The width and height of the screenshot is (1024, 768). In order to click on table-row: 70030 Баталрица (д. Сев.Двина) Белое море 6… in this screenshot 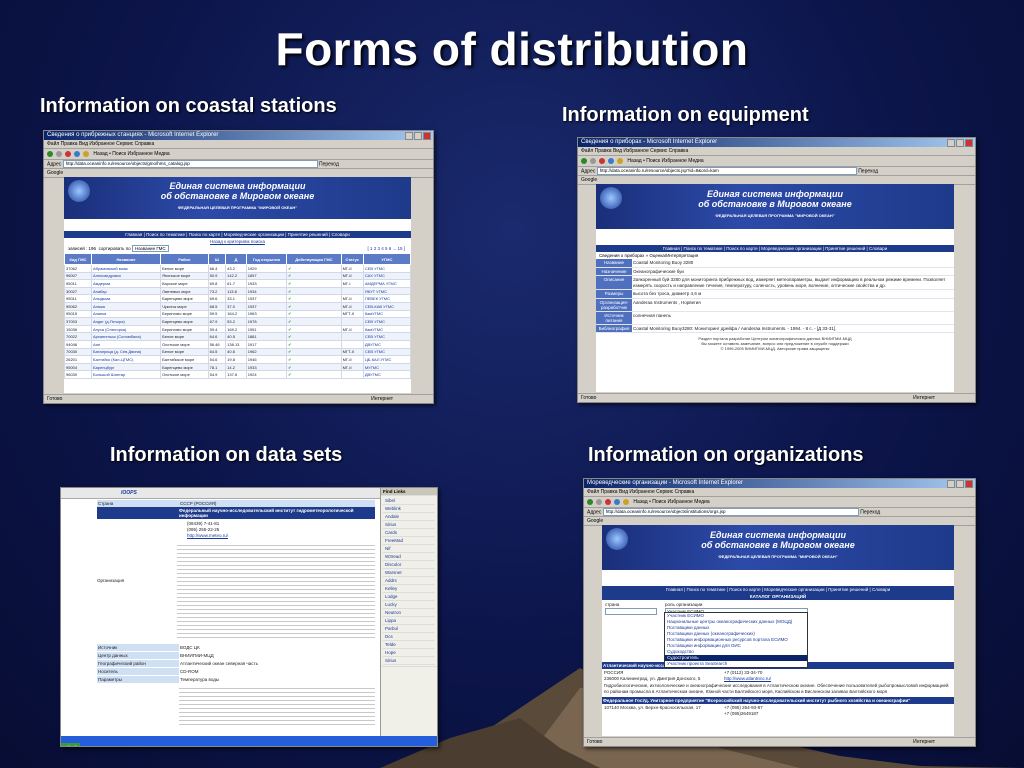, I will do `click(237, 352)`.